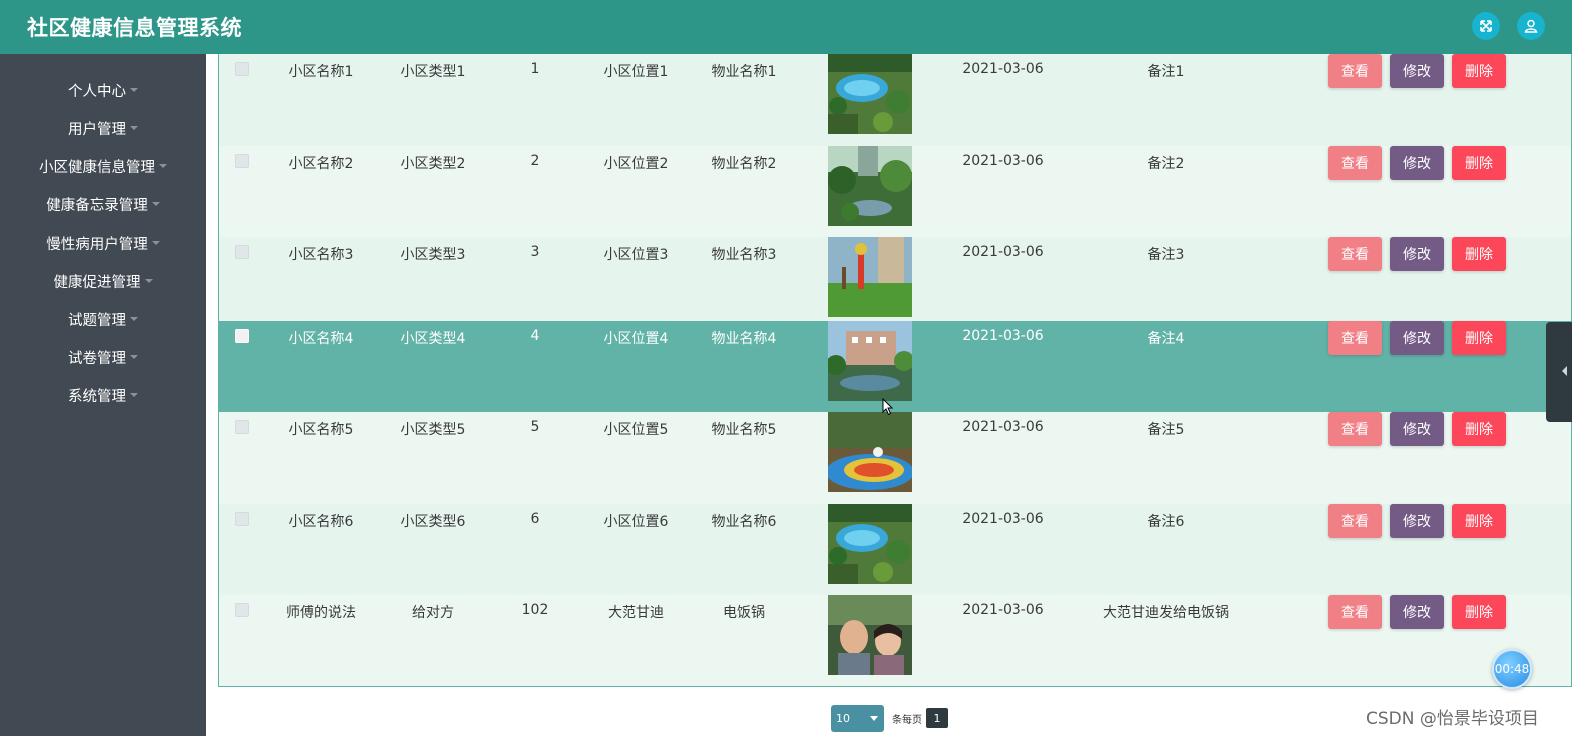 The height and width of the screenshot is (736, 1572). I want to click on cell-name: 小区名称6, so click(321, 521).